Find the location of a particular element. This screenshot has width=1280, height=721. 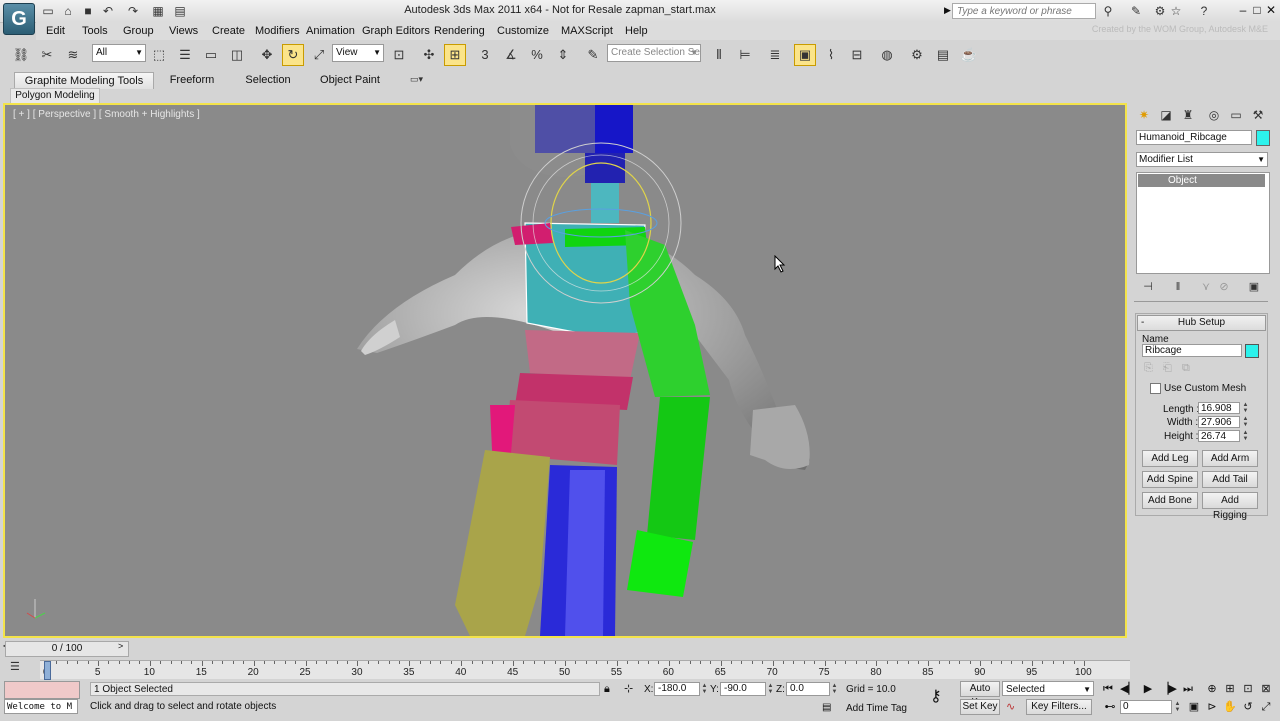

menu-maxscript: MAXScript is located at coordinates (587, 31).